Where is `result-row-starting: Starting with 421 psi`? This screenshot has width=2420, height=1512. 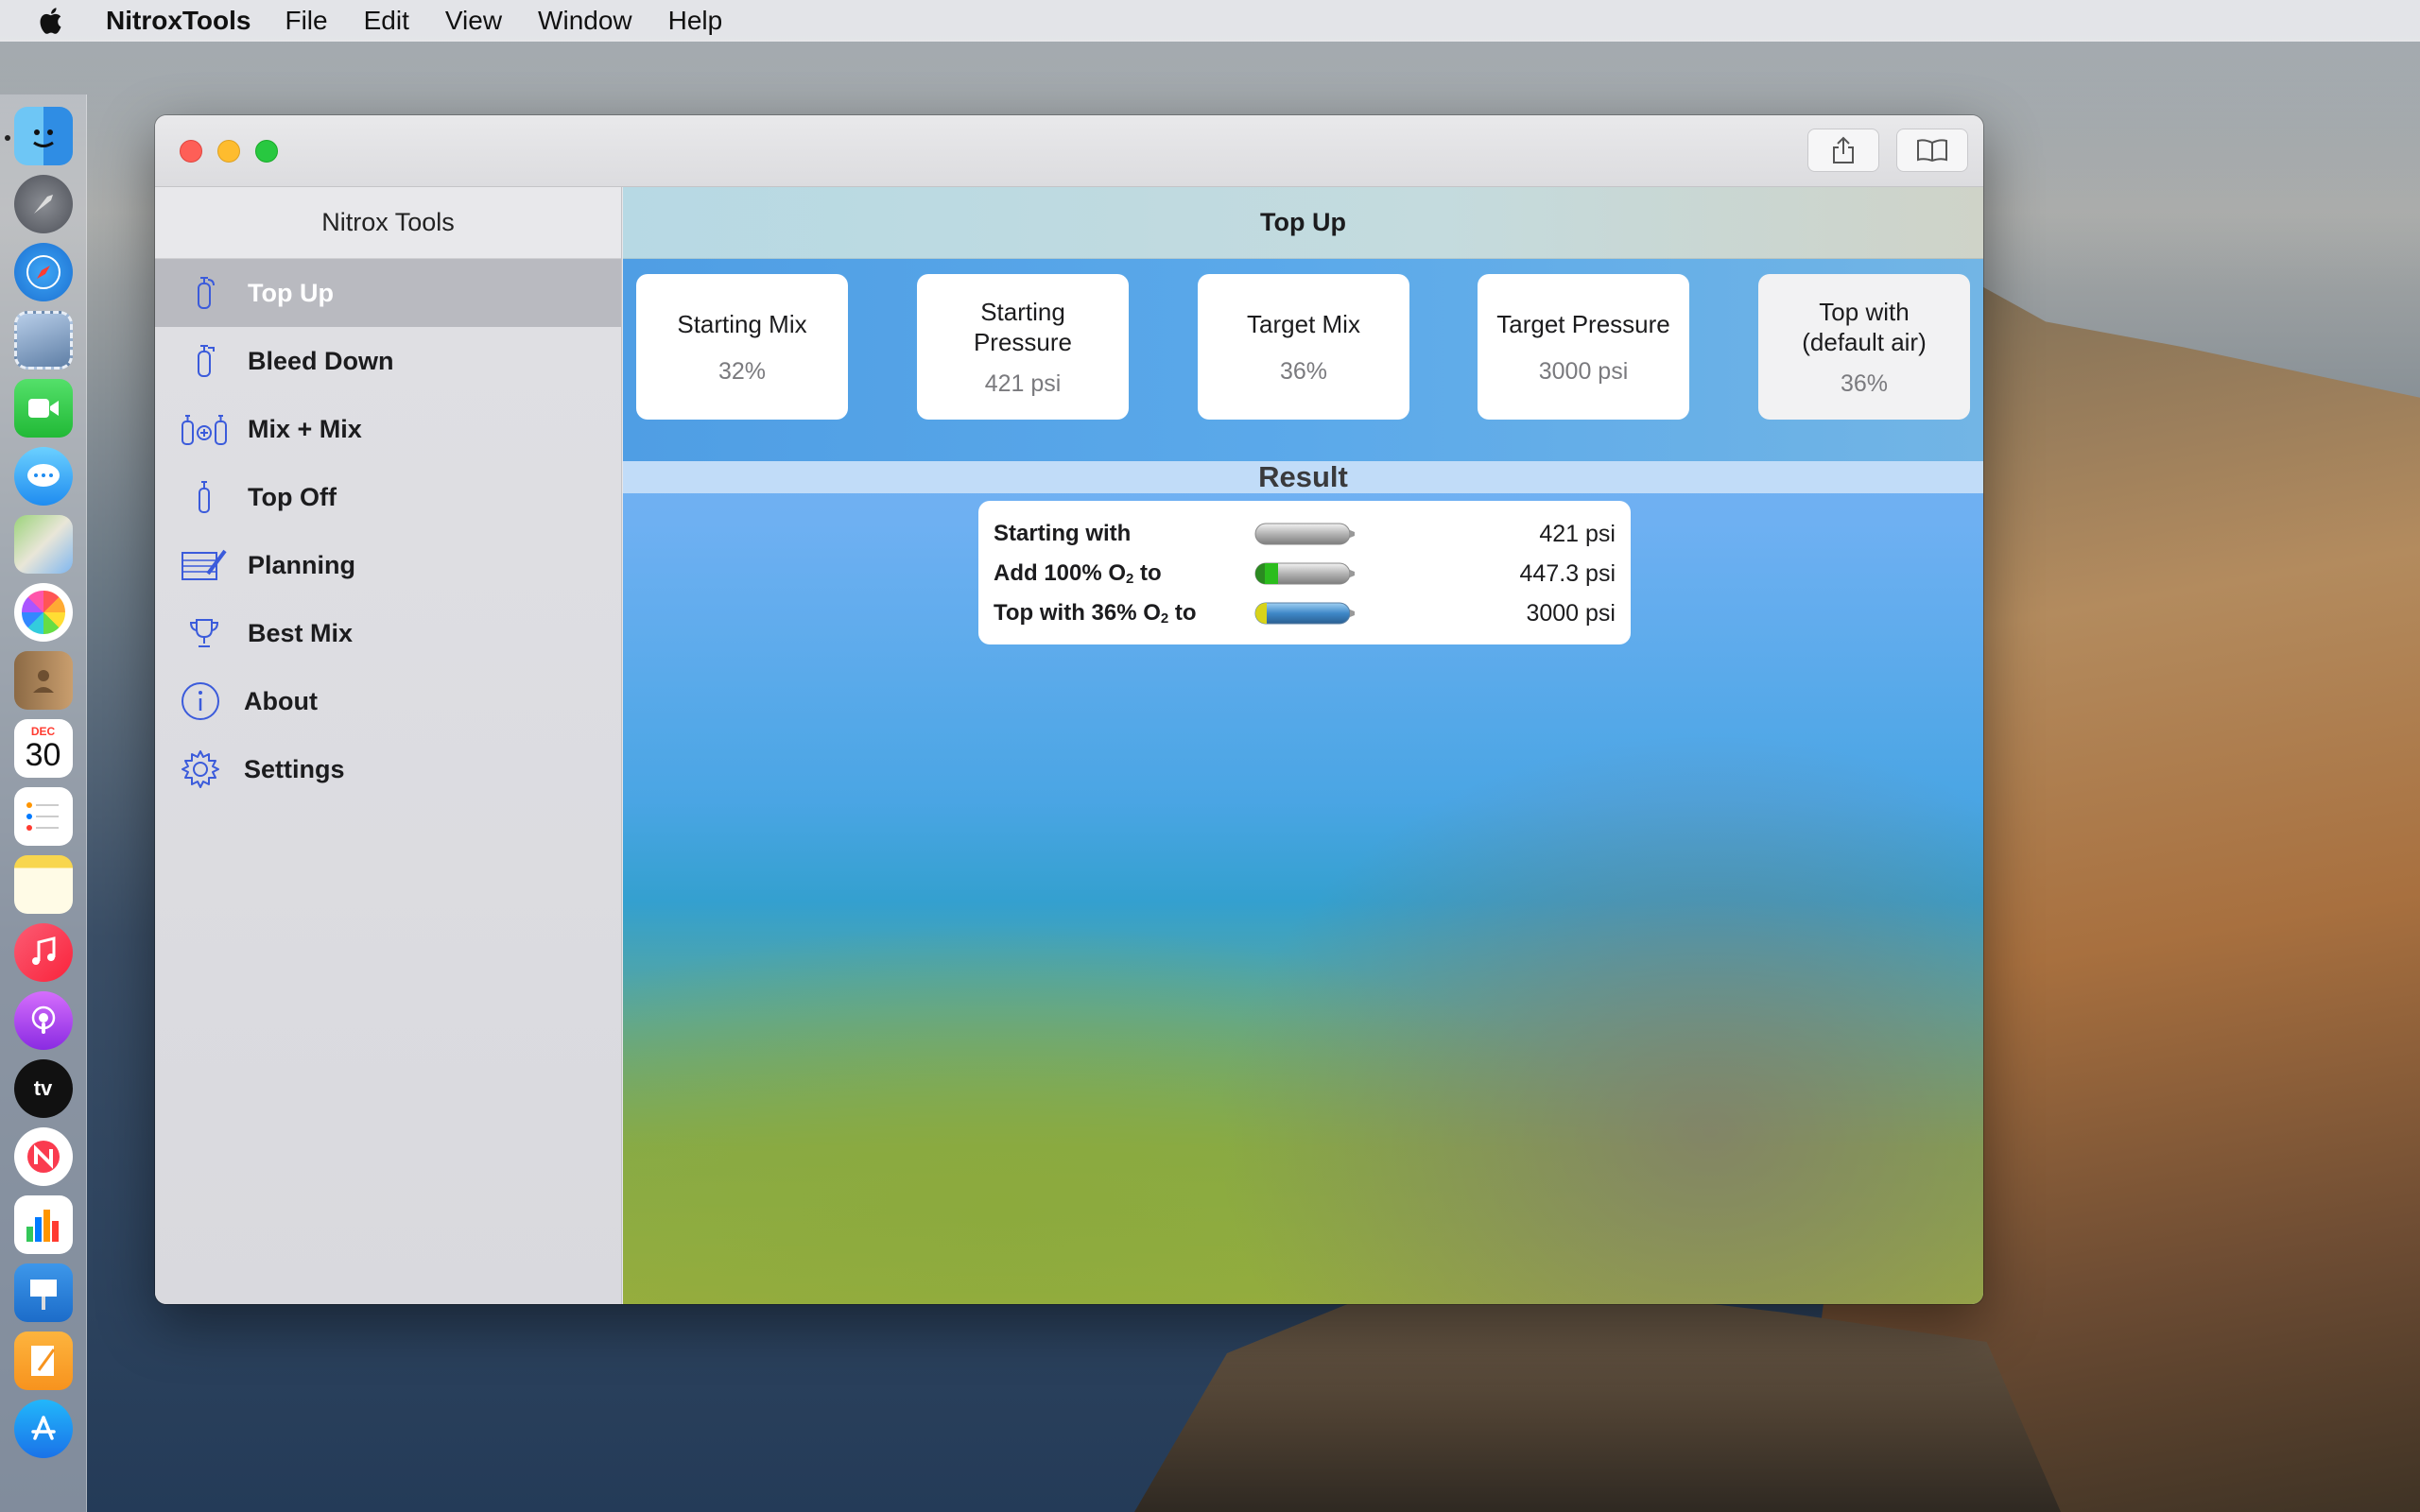 result-row-starting: Starting with 421 psi is located at coordinates (1305, 534).